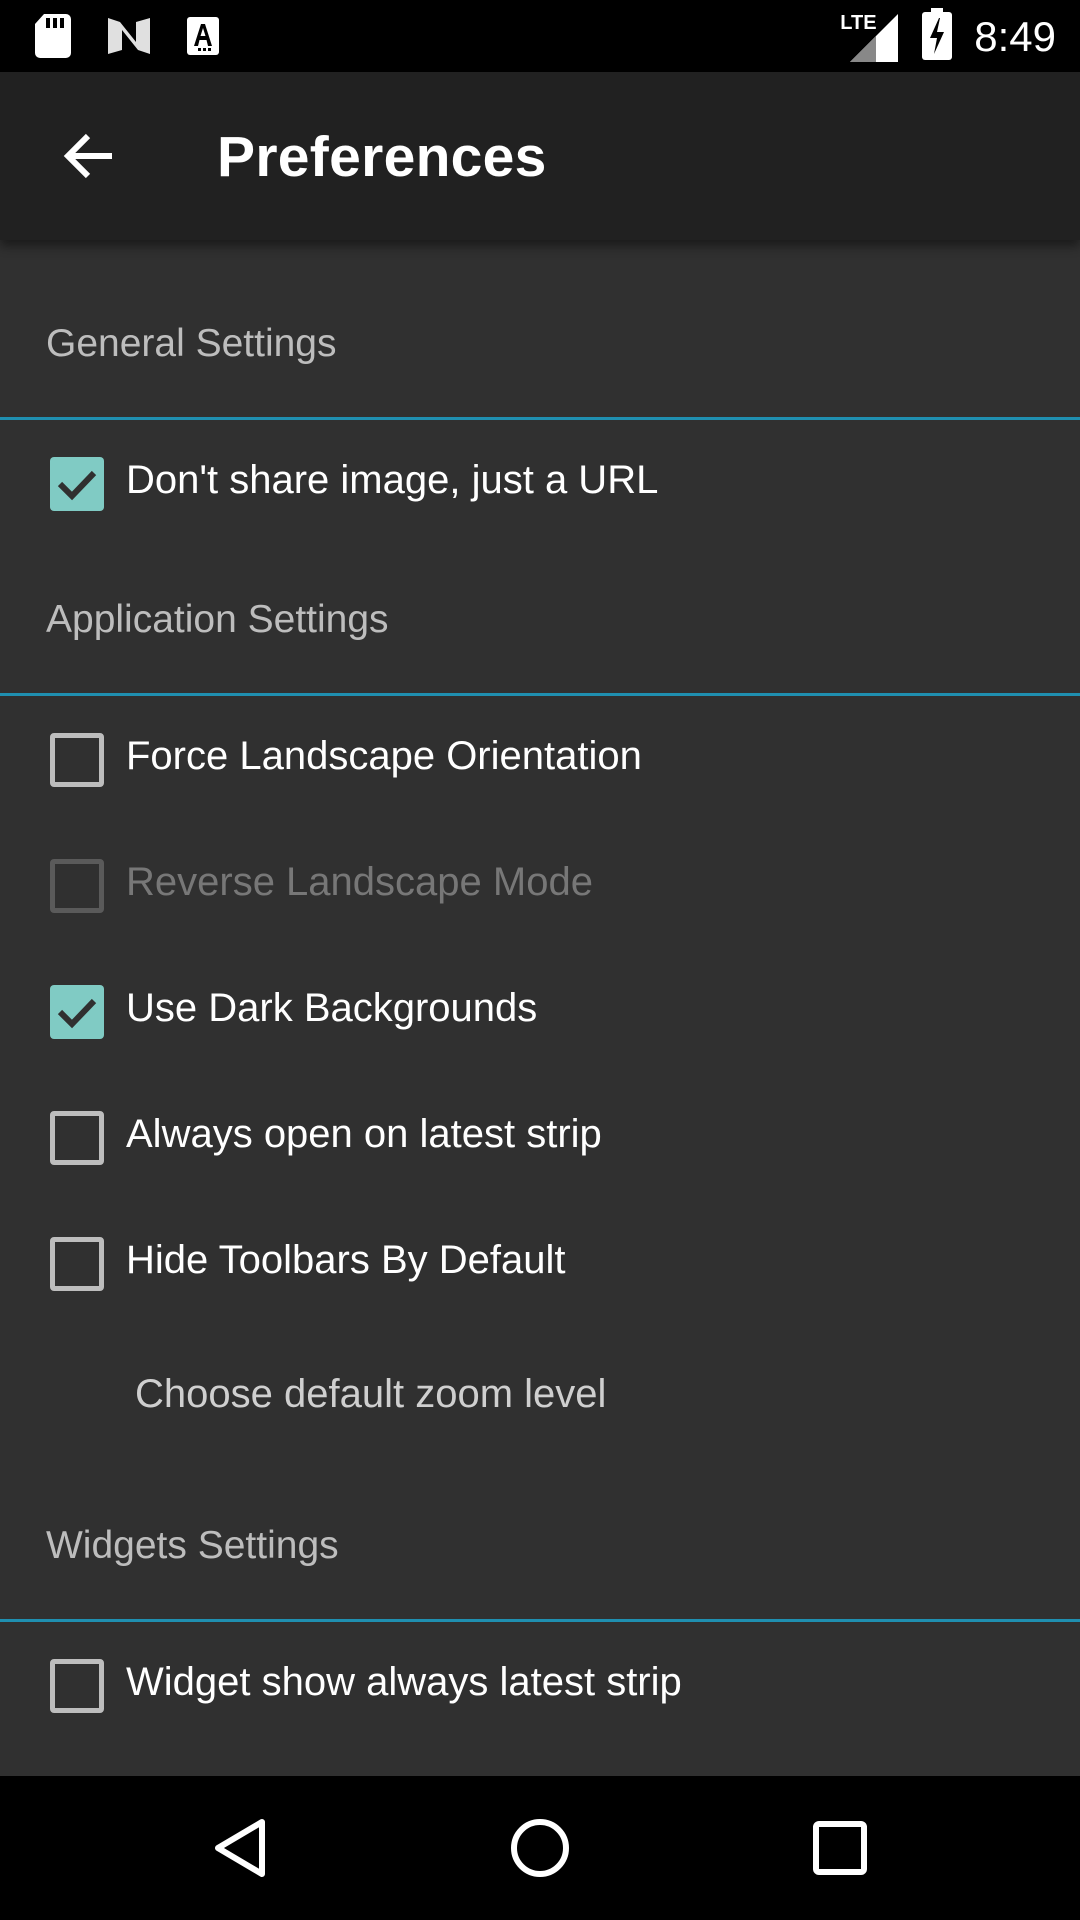 This screenshot has width=1080, height=1920. What do you see at coordinates (53, 38) in the screenshot?
I see `sd-card-icon` at bounding box center [53, 38].